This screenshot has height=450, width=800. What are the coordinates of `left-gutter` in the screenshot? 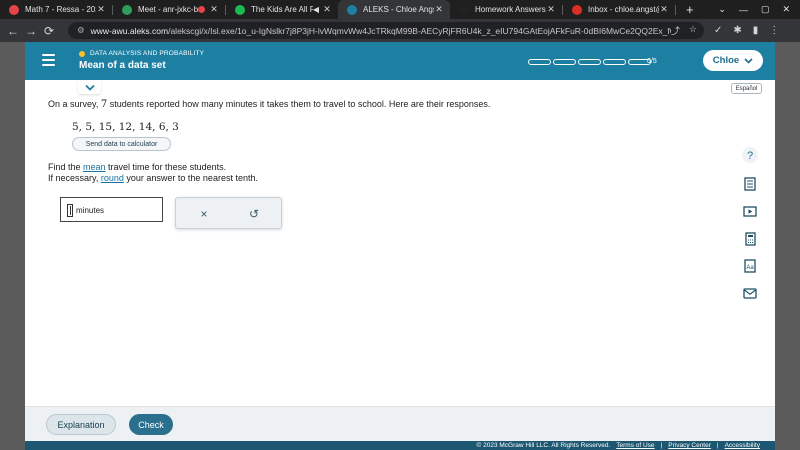 It's located at (12, 246).